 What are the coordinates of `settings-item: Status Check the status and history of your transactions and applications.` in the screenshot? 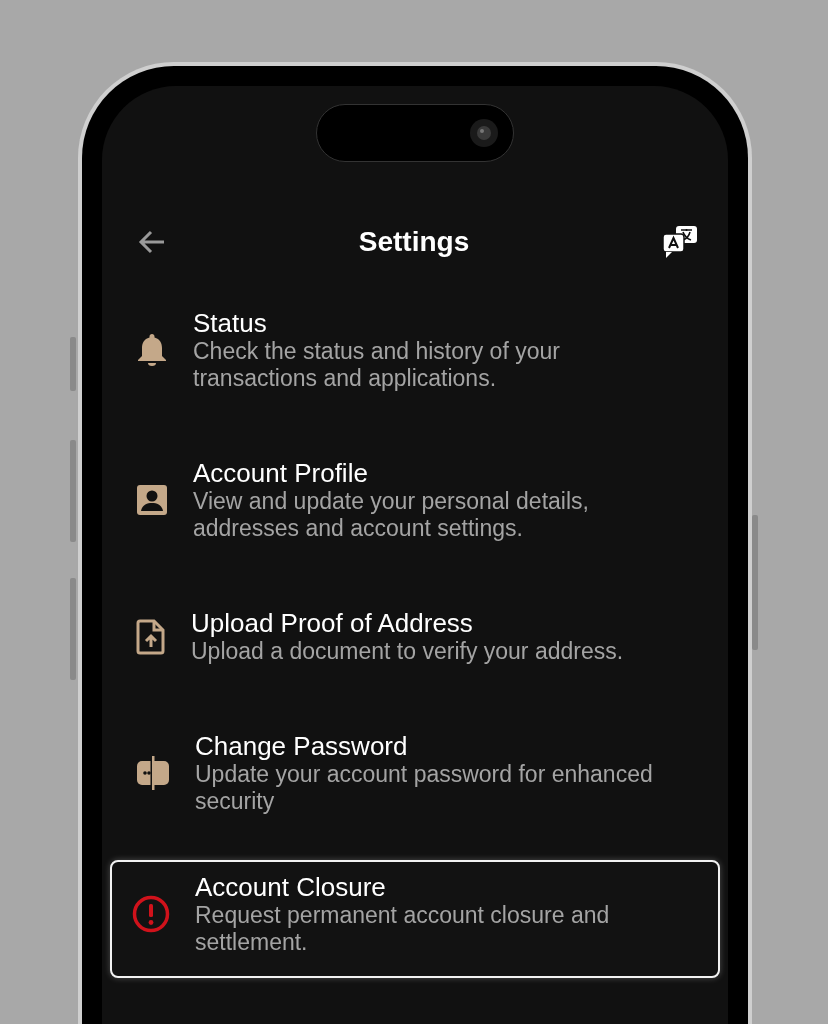 It's located at (415, 350).